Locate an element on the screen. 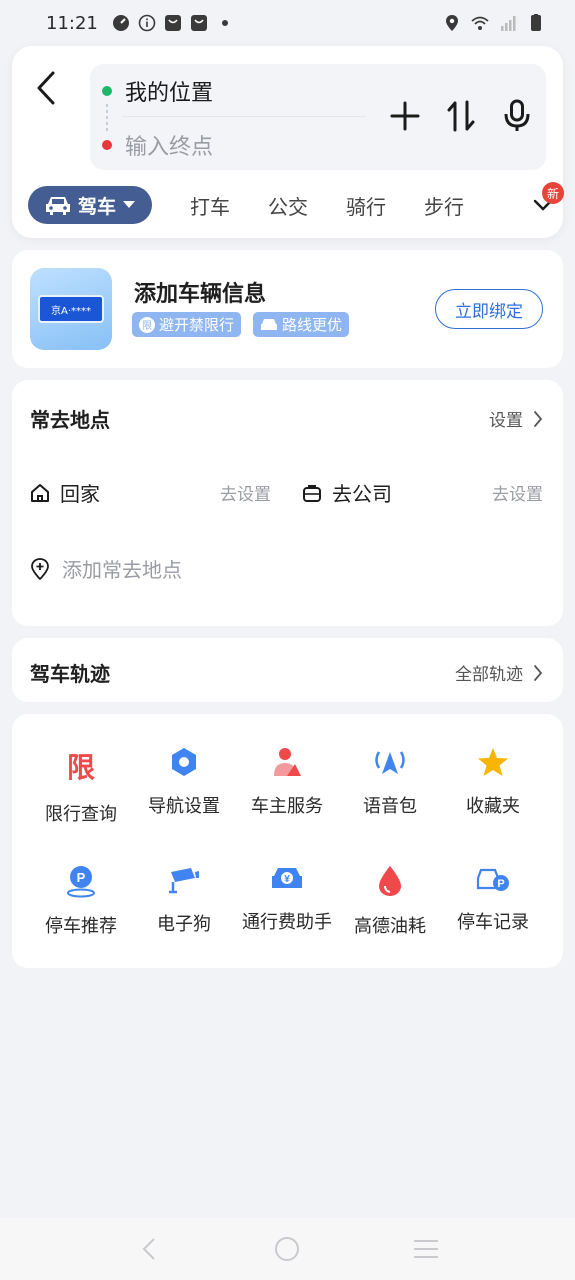  tool-restriction-query: 限 限行查询 is located at coordinates (81, 769).